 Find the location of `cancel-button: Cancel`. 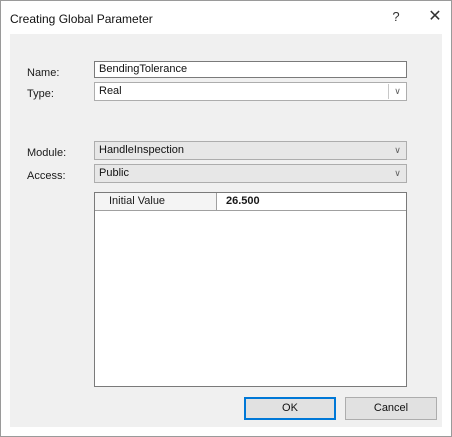

cancel-button: Cancel is located at coordinates (391, 408).